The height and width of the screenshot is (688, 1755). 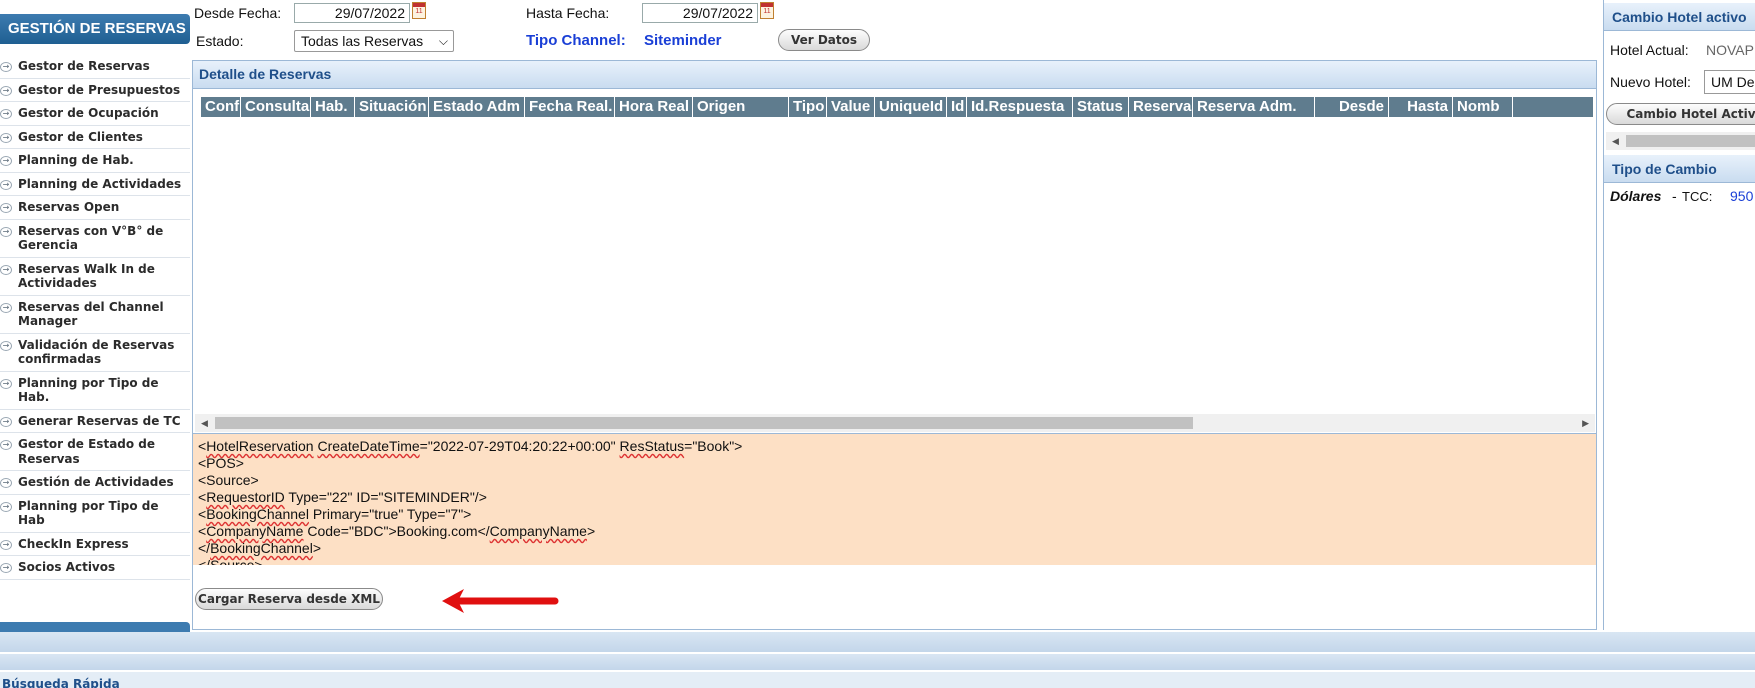 I want to click on horizontal-scrollbar: ◀ ▶, so click(x=895, y=423).